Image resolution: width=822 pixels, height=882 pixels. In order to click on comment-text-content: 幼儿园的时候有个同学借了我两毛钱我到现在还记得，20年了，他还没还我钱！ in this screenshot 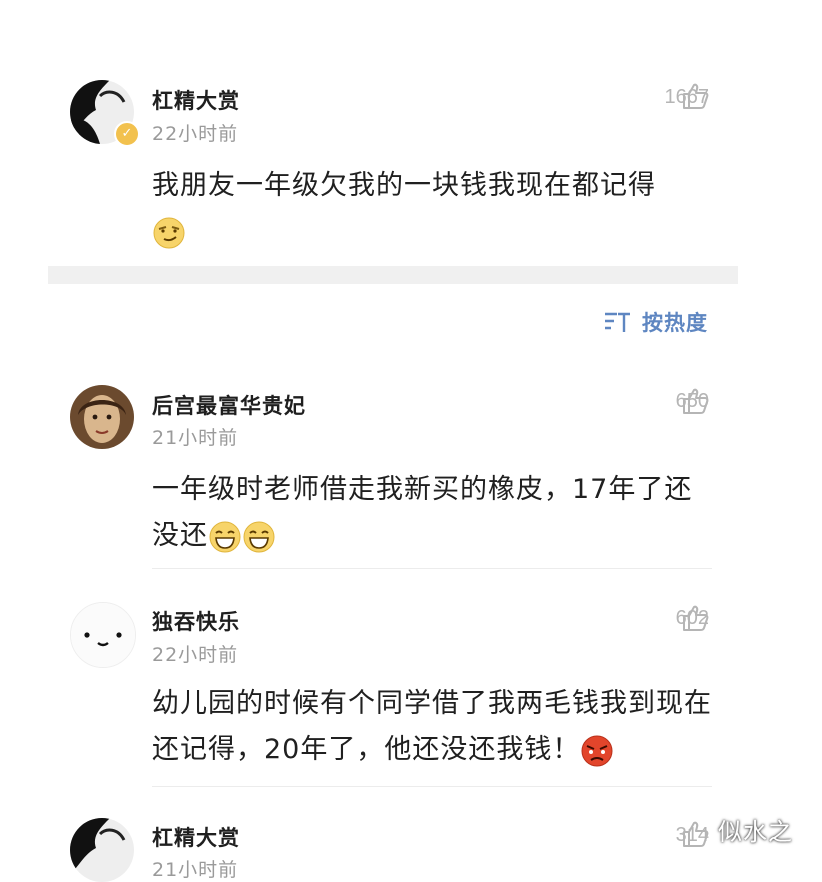, I will do `click(432, 726)`.